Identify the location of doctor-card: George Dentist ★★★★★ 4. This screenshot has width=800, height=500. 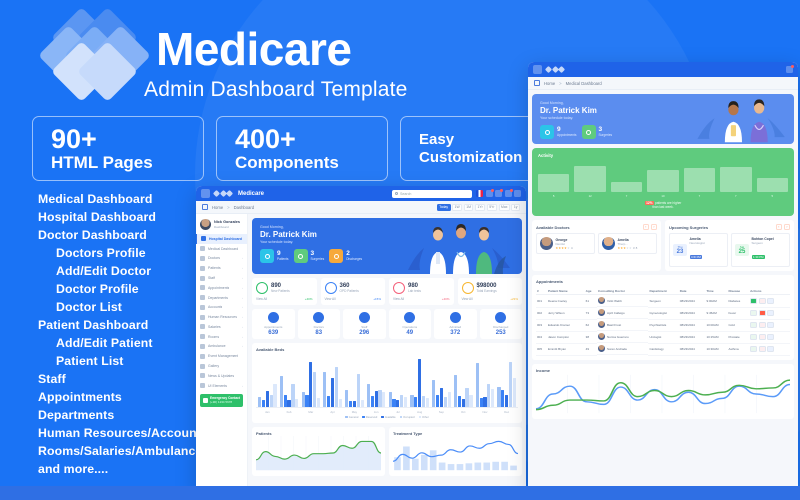
(565, 244).